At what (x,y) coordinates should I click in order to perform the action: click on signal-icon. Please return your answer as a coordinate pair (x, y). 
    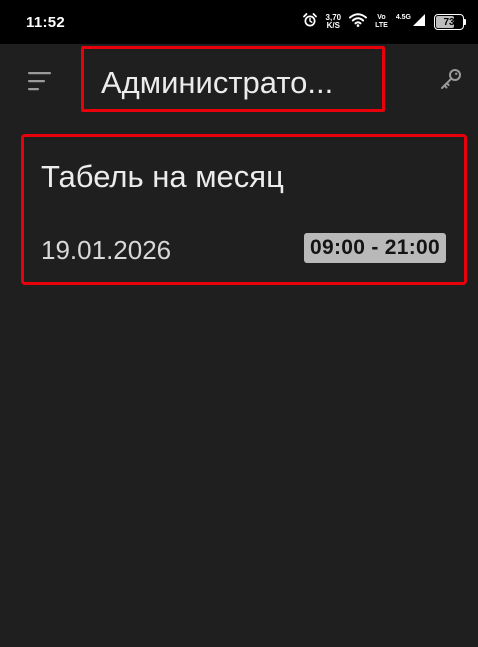
    Looking at the image, I should click on (419, 22).